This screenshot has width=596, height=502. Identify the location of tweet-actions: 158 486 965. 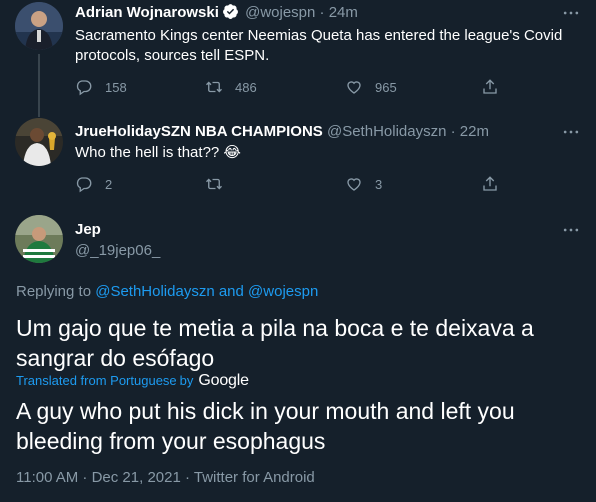
(295, 88).